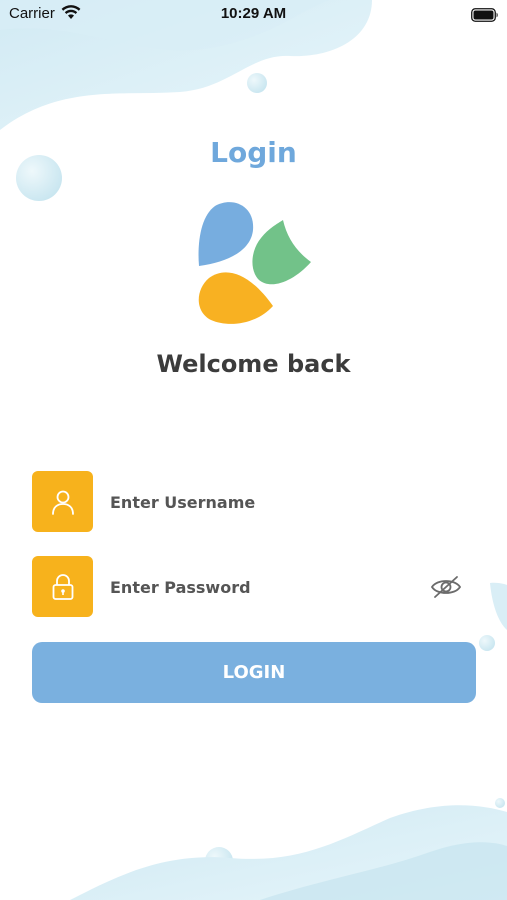  I want to click on username-input, so click(260, 502).